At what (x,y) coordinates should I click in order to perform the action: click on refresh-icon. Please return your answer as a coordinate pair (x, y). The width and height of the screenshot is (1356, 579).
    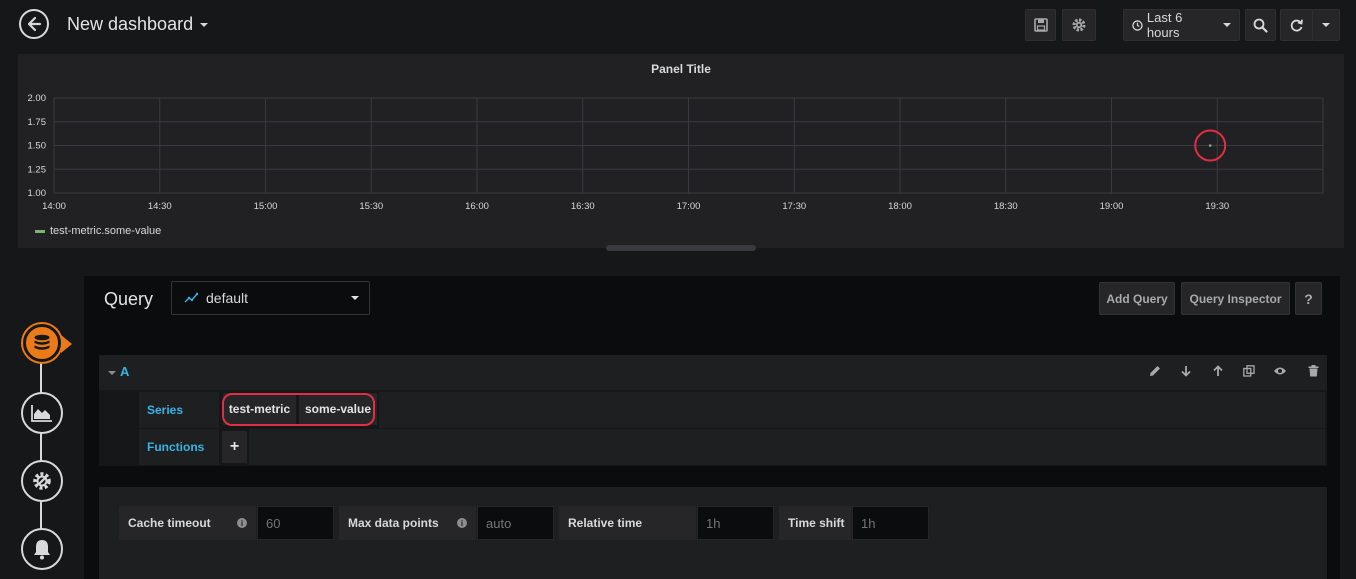
    Looking at the image, I should click on (1296, 25).